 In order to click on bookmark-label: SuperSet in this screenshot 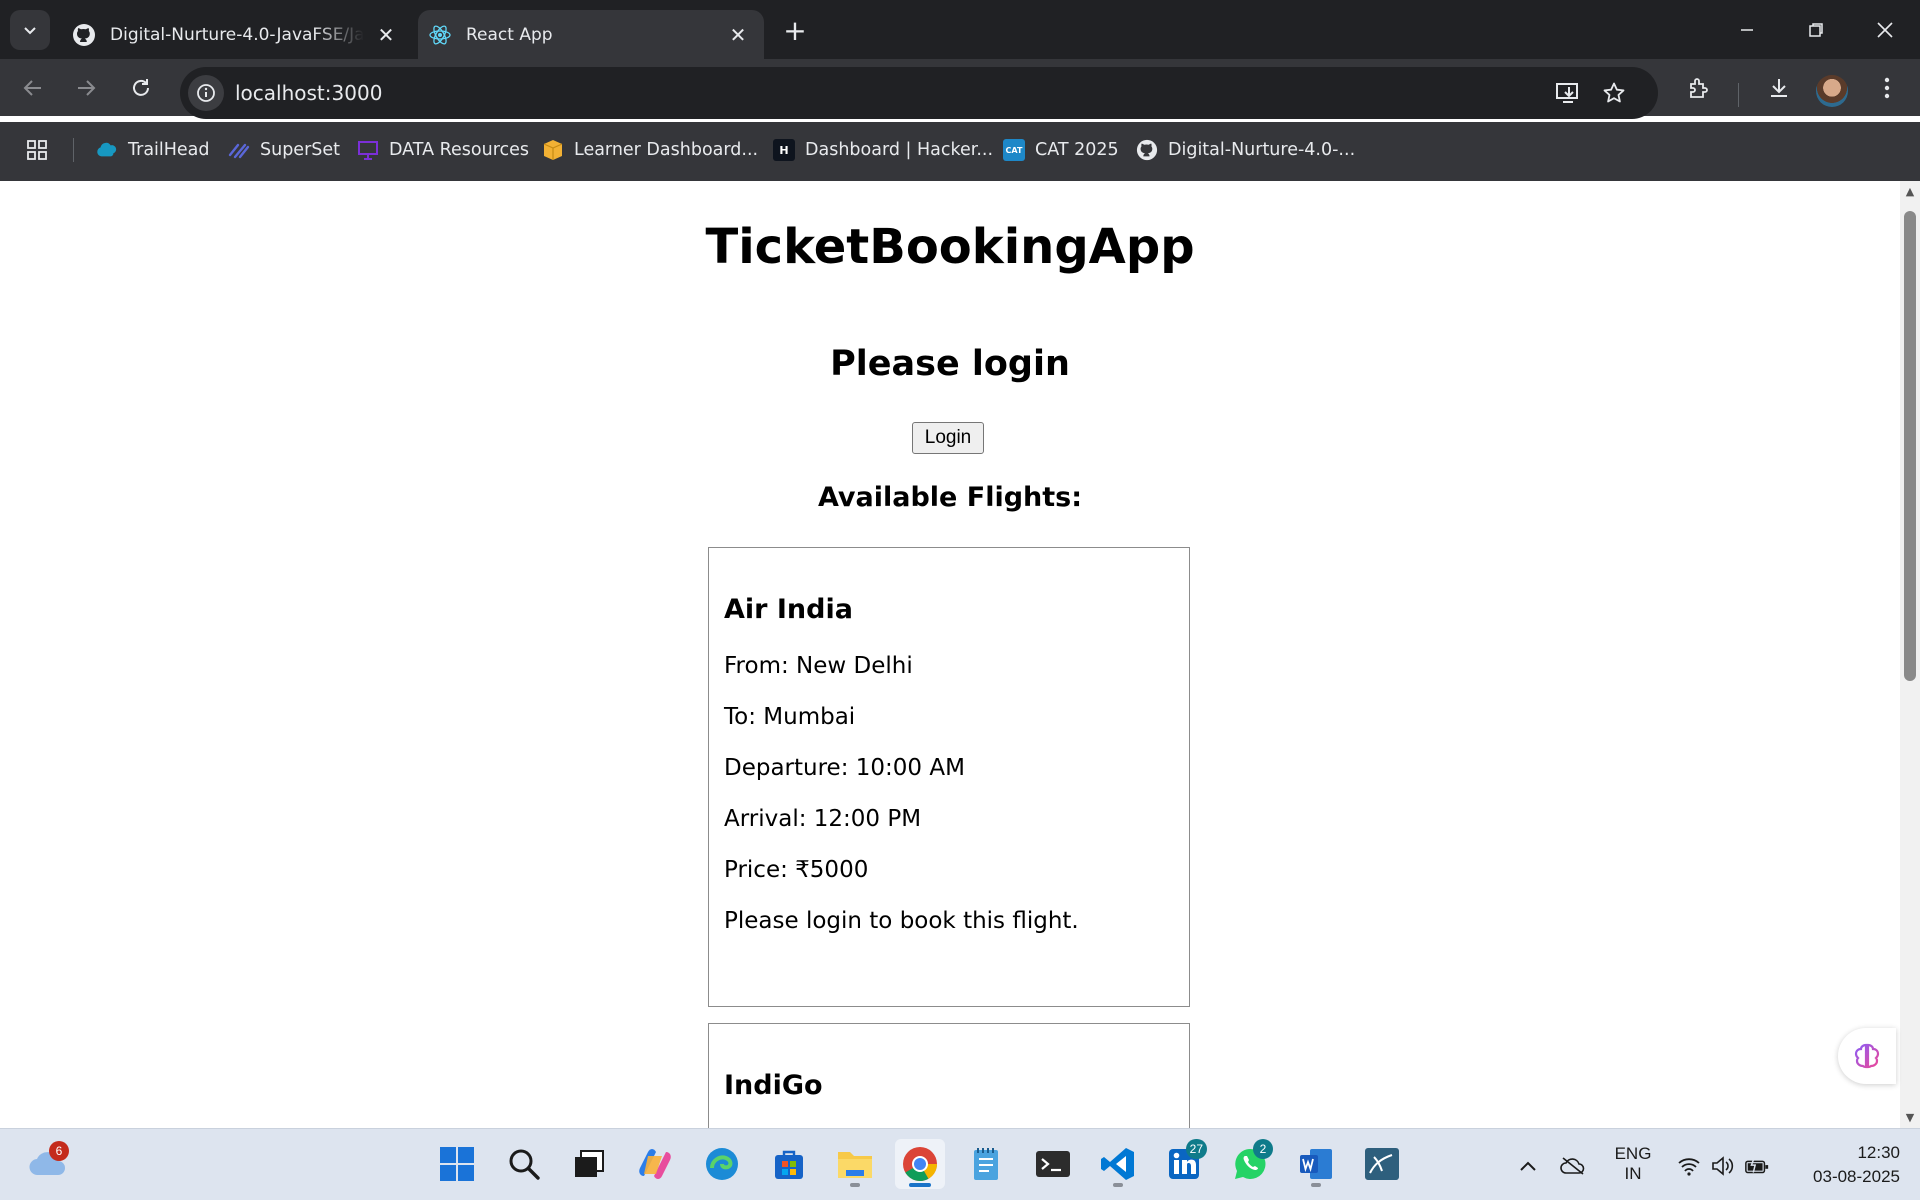, I will do `click(300, 150)`.